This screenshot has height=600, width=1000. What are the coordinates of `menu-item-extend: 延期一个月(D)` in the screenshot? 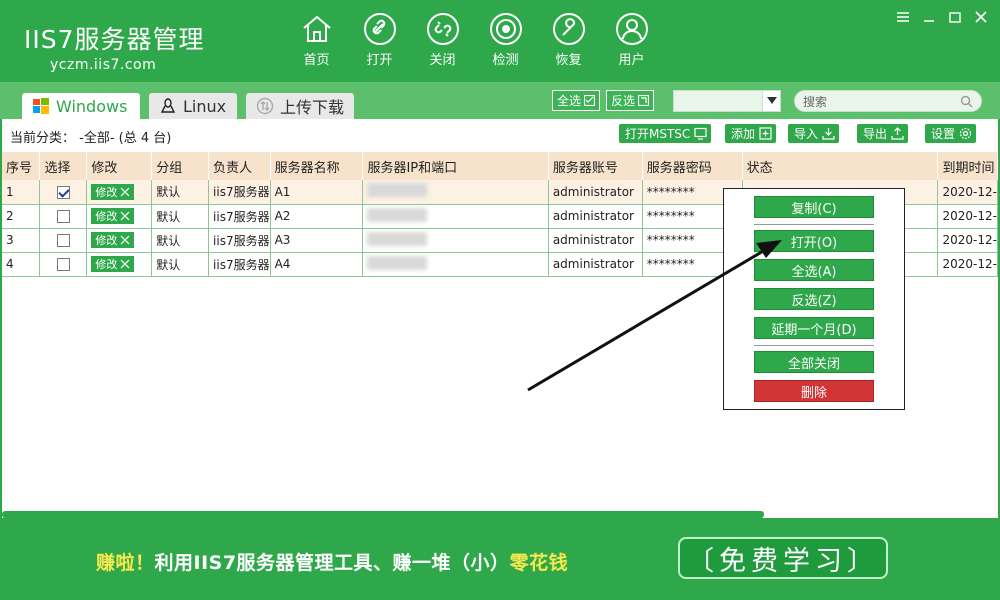 It's located at (814, 328).